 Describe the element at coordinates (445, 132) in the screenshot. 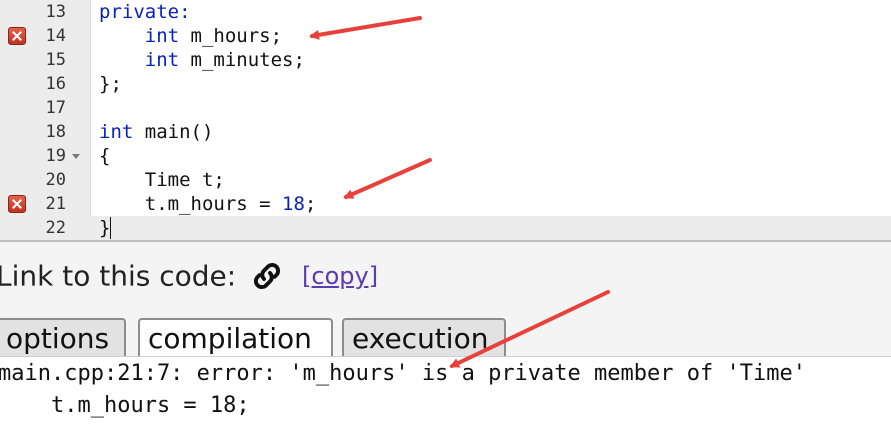

I see `code-line-18: 18 int main()` at that location.